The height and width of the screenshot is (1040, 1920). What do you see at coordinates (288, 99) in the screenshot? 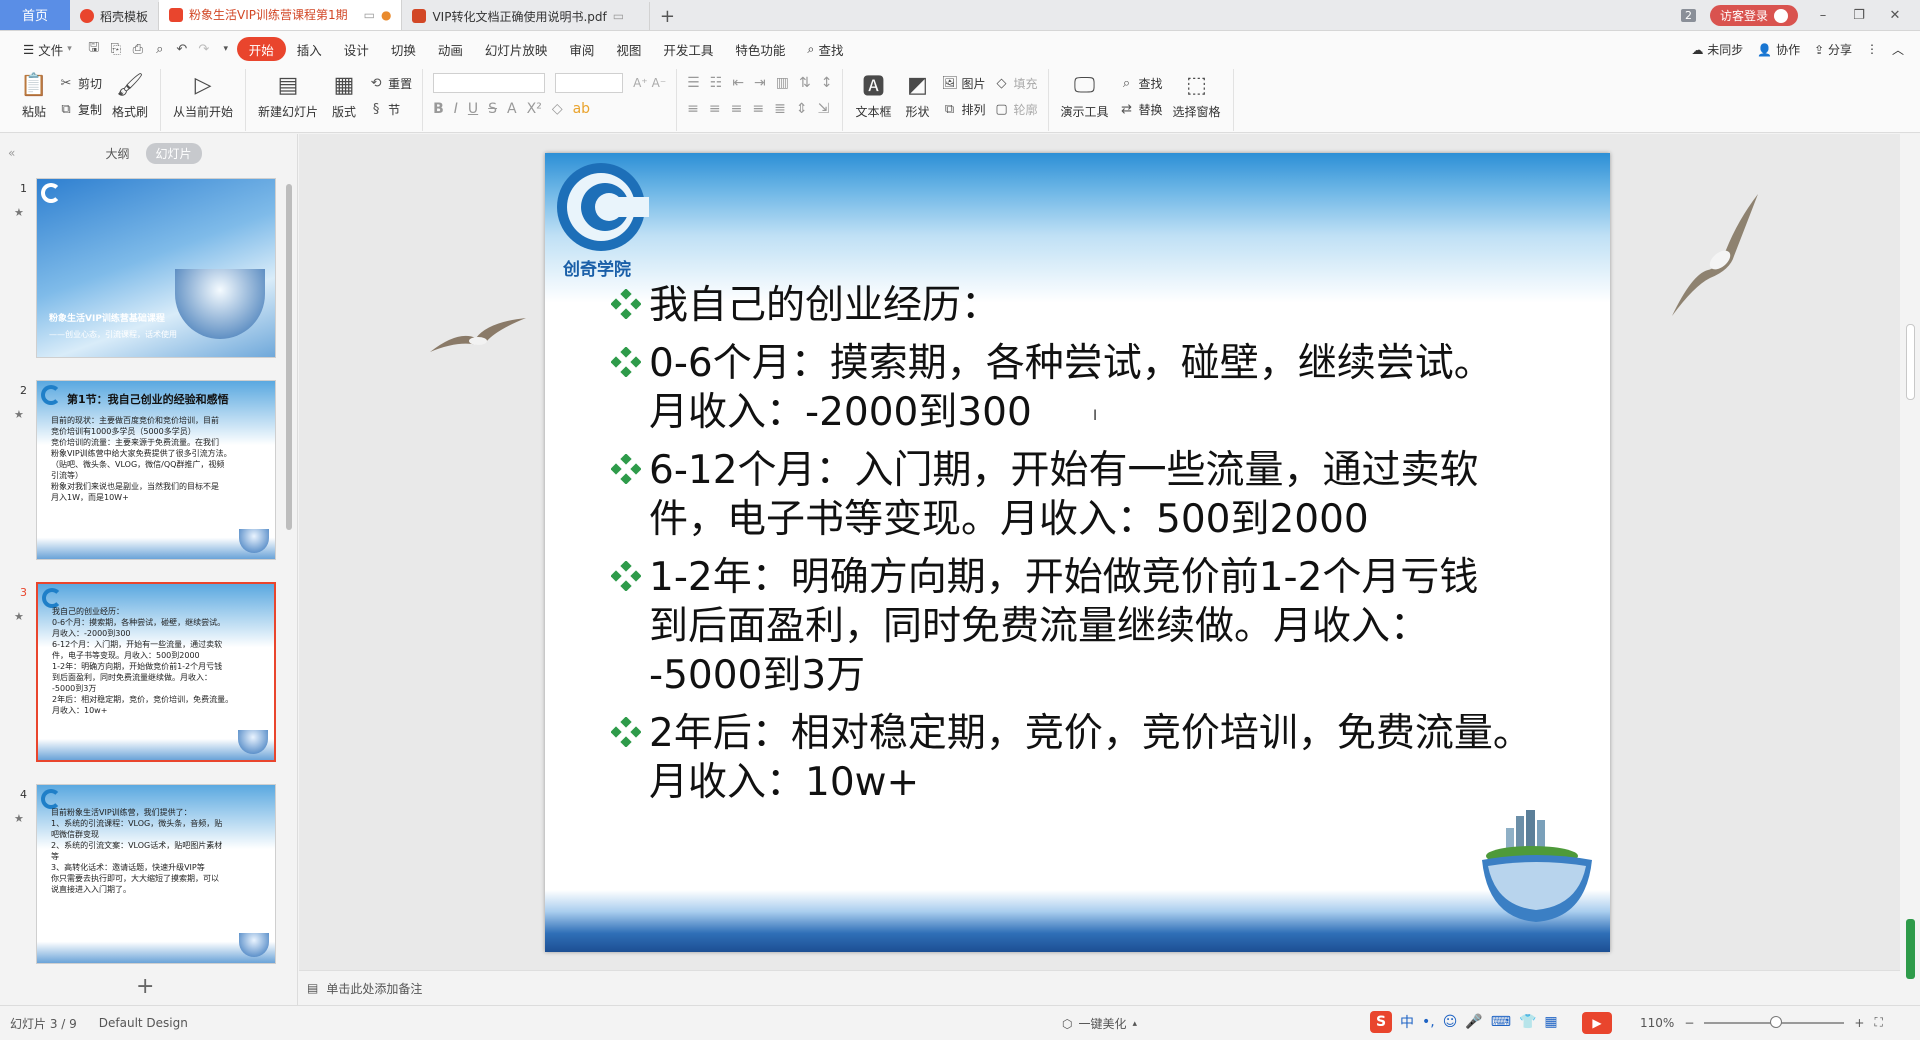
I see `new-slide-button: ▤ 新建幻灯片` at bounding box center [288, 99].